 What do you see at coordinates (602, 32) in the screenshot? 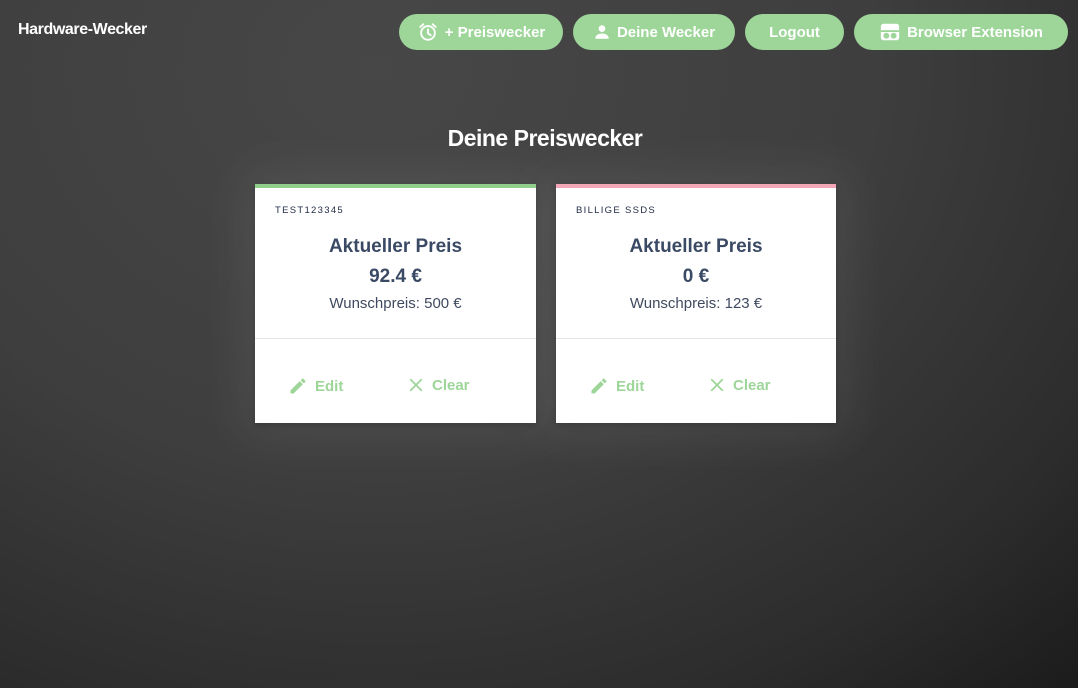
I see `user-icon` at bounding box center [602, 32].